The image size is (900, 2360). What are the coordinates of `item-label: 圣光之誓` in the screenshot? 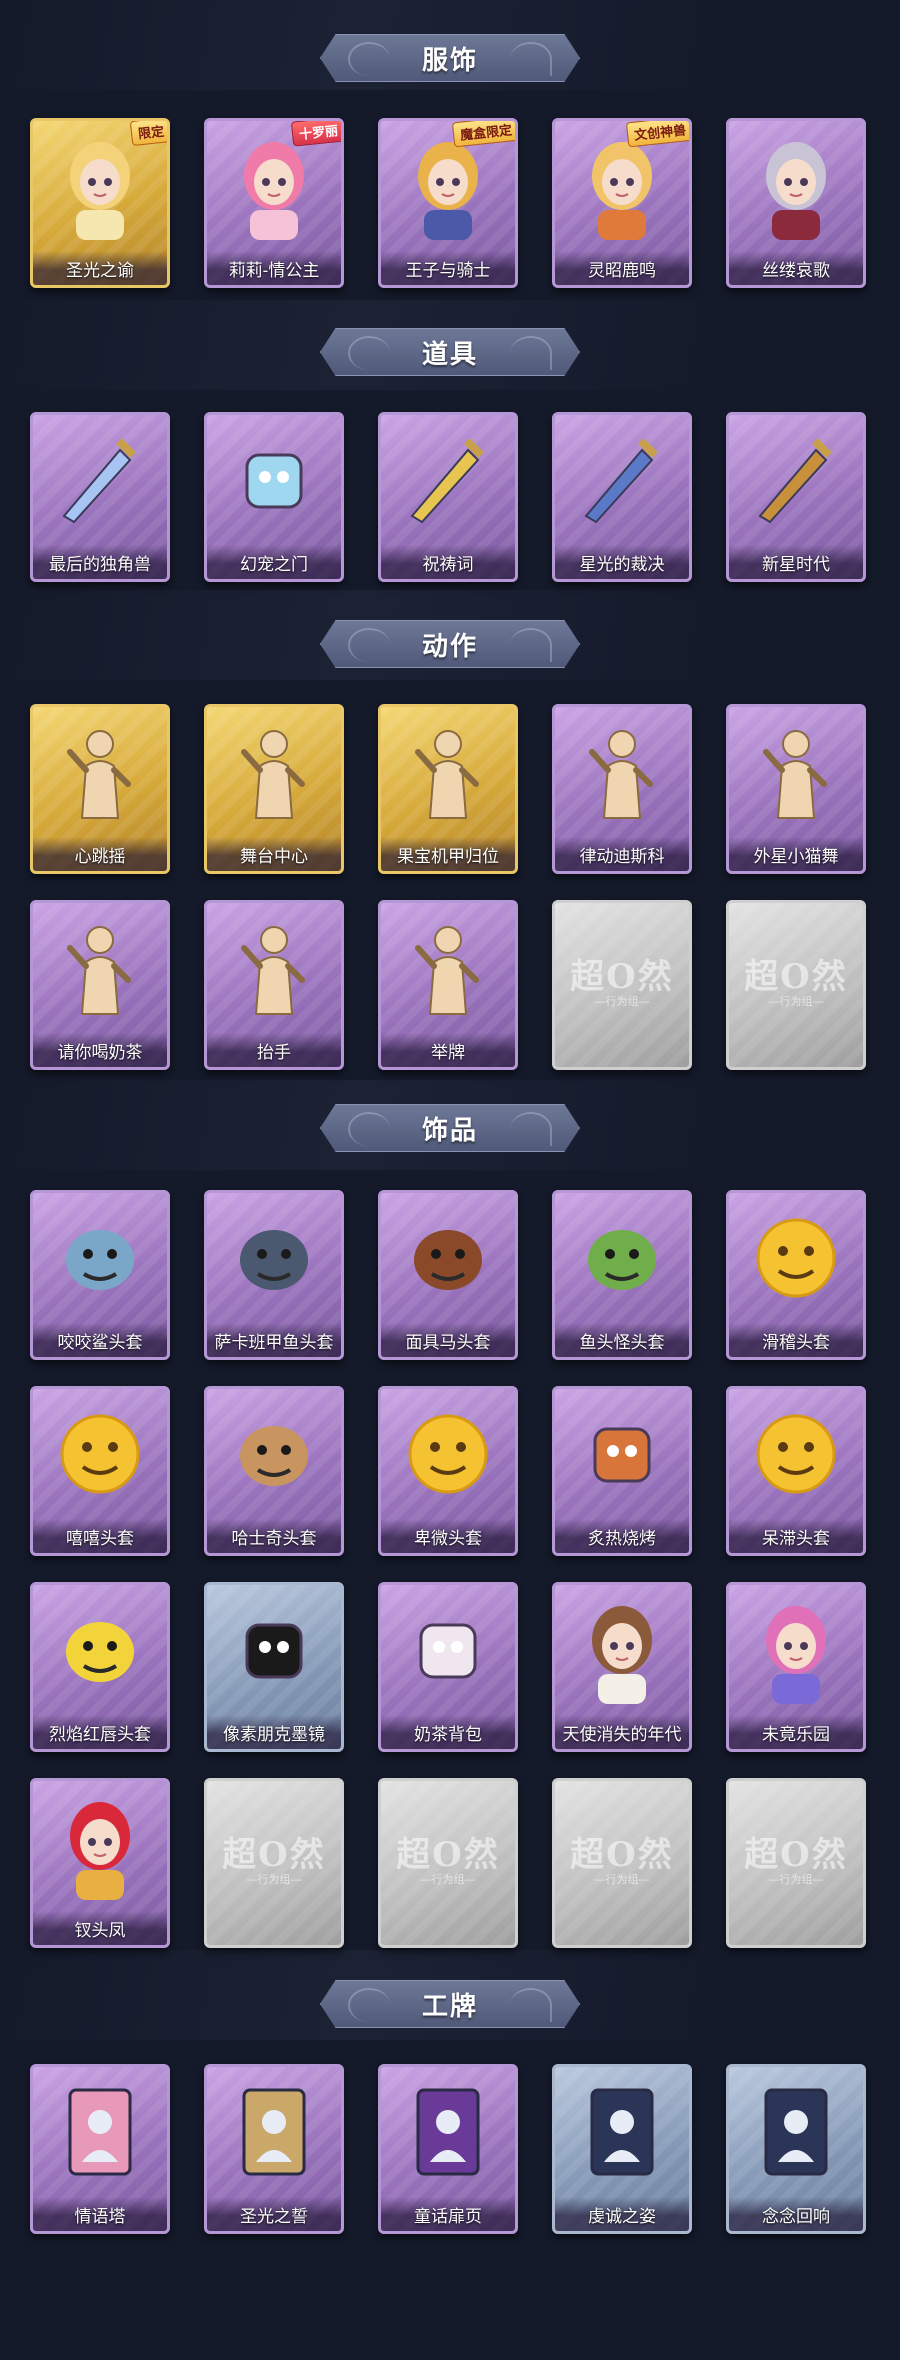 It's located at (274, 2214).